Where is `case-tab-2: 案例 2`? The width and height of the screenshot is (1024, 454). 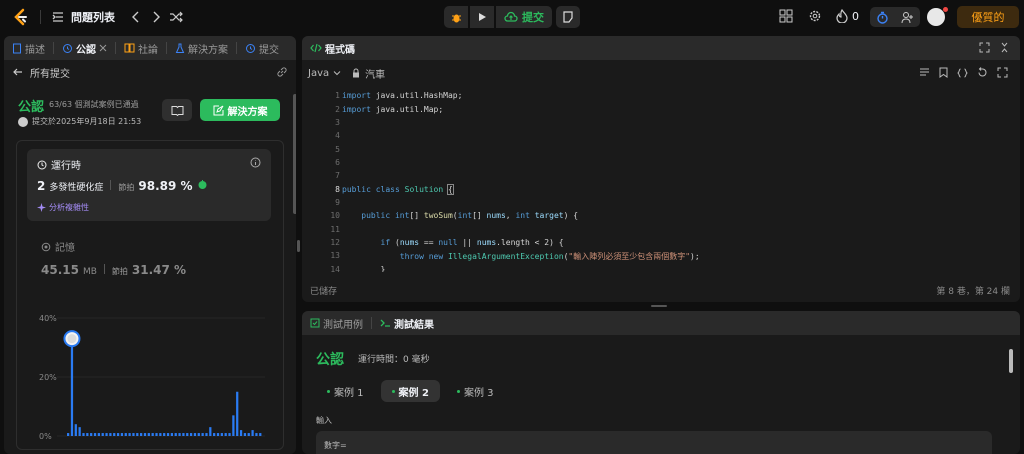
case-tab-2: 案例 2 is located at coordinates (410, 391).